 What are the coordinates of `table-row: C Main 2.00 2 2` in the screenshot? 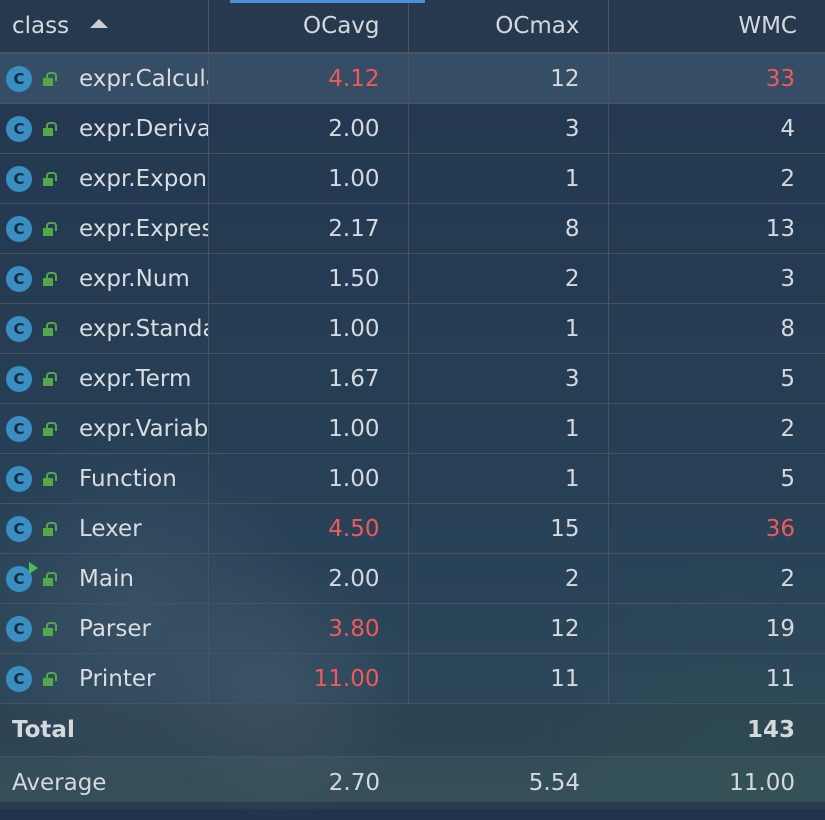 It's located at (412, 578).